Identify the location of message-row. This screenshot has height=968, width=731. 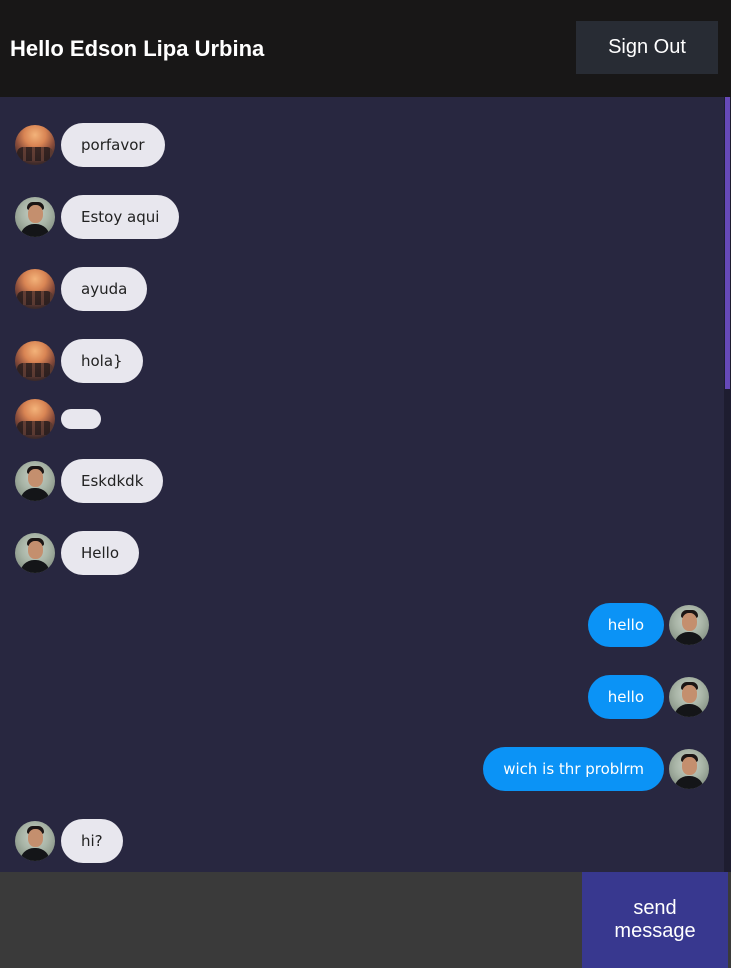
(58, 419).